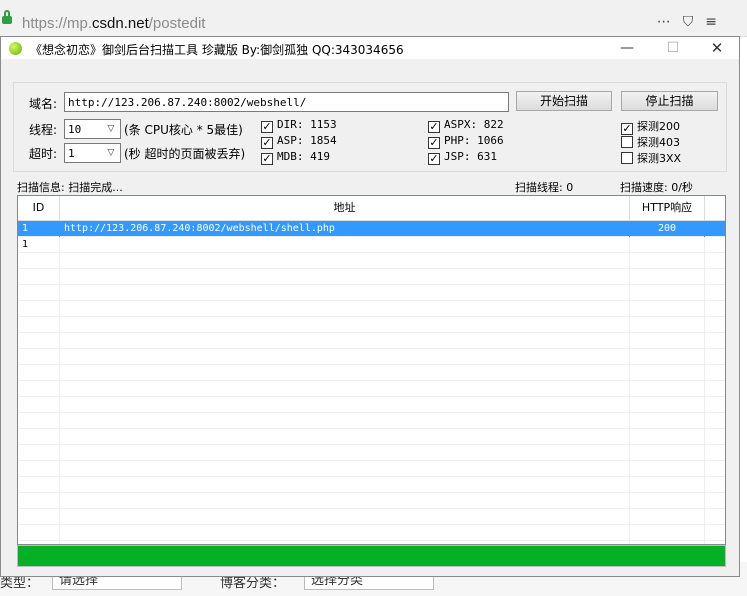 The image size is (747, 596). I want to click on more-icon: ≡, so click(717, 22).